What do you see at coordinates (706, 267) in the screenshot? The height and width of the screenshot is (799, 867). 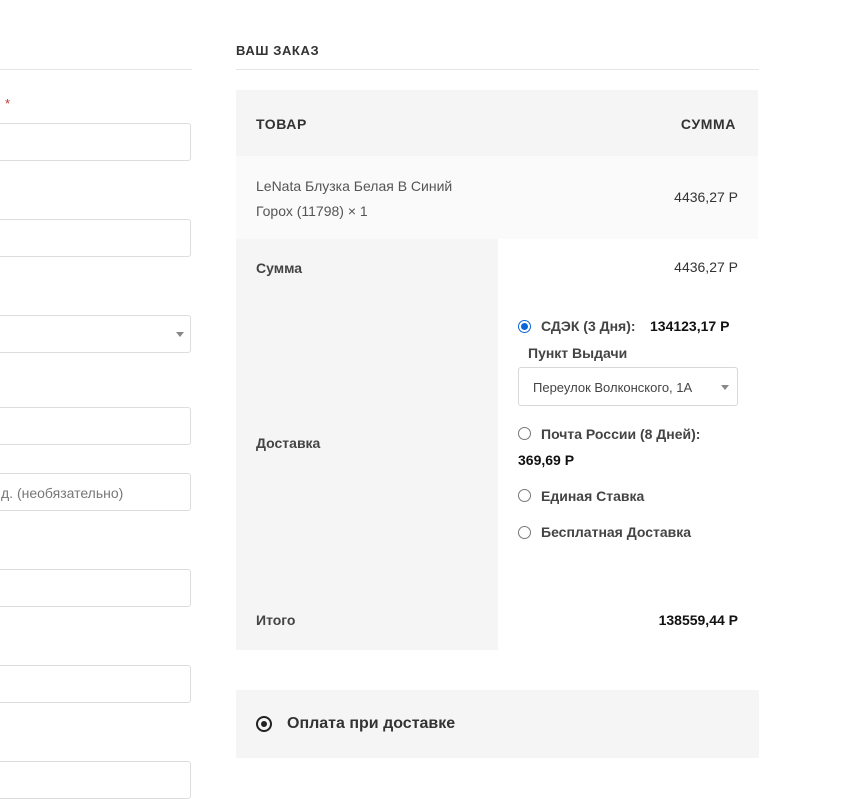 I see `subtotal-value: 4436,27 Р` at bounding box center [706, 267].